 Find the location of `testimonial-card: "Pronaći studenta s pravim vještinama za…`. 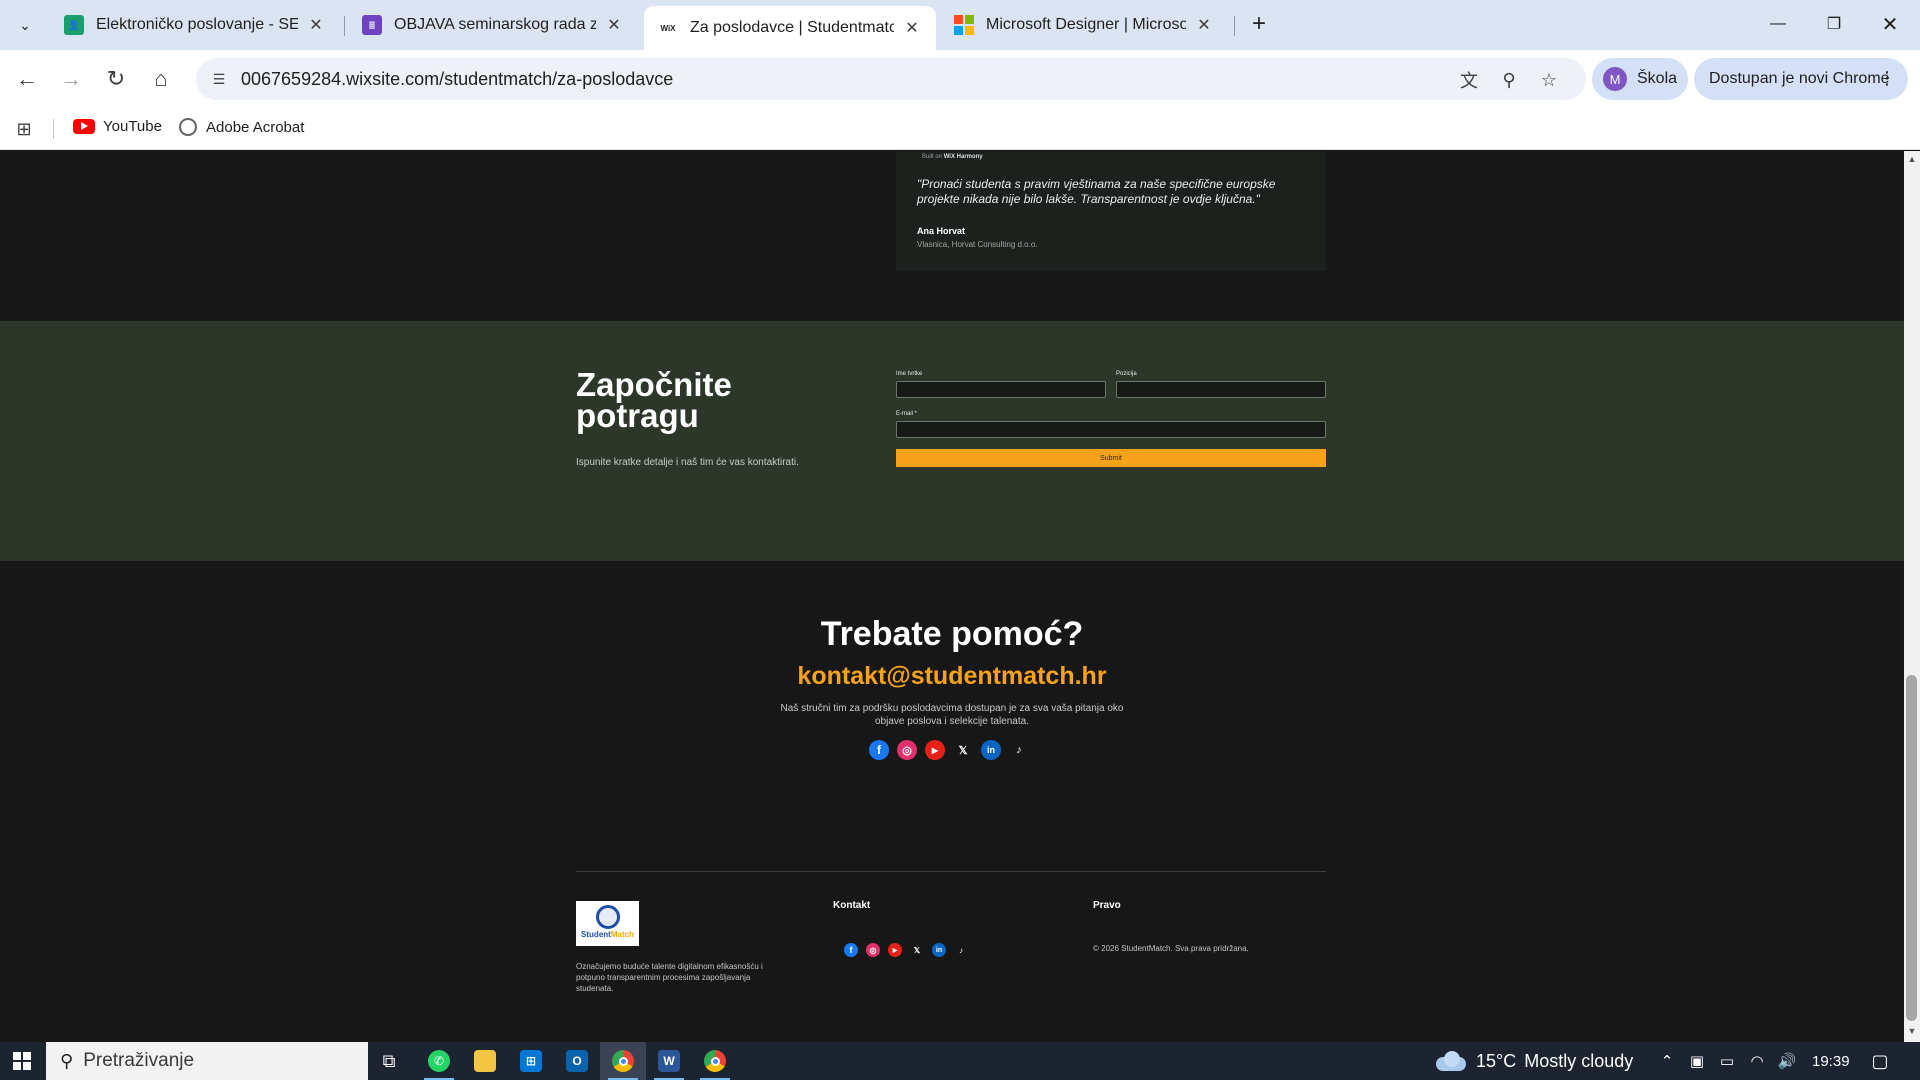

testimonial-card: "Pronaći studenta s pravim vještinama za… is located at coordinates (1111, 211).